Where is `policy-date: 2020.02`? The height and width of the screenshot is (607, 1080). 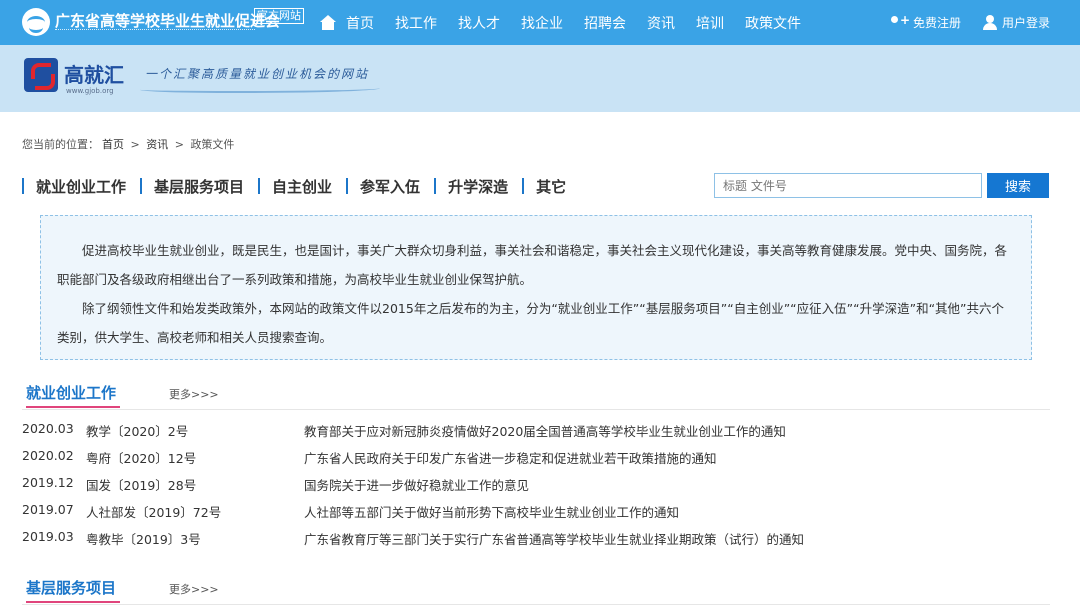
policy-date: 2020.02 is located at coordinates (48, 455).